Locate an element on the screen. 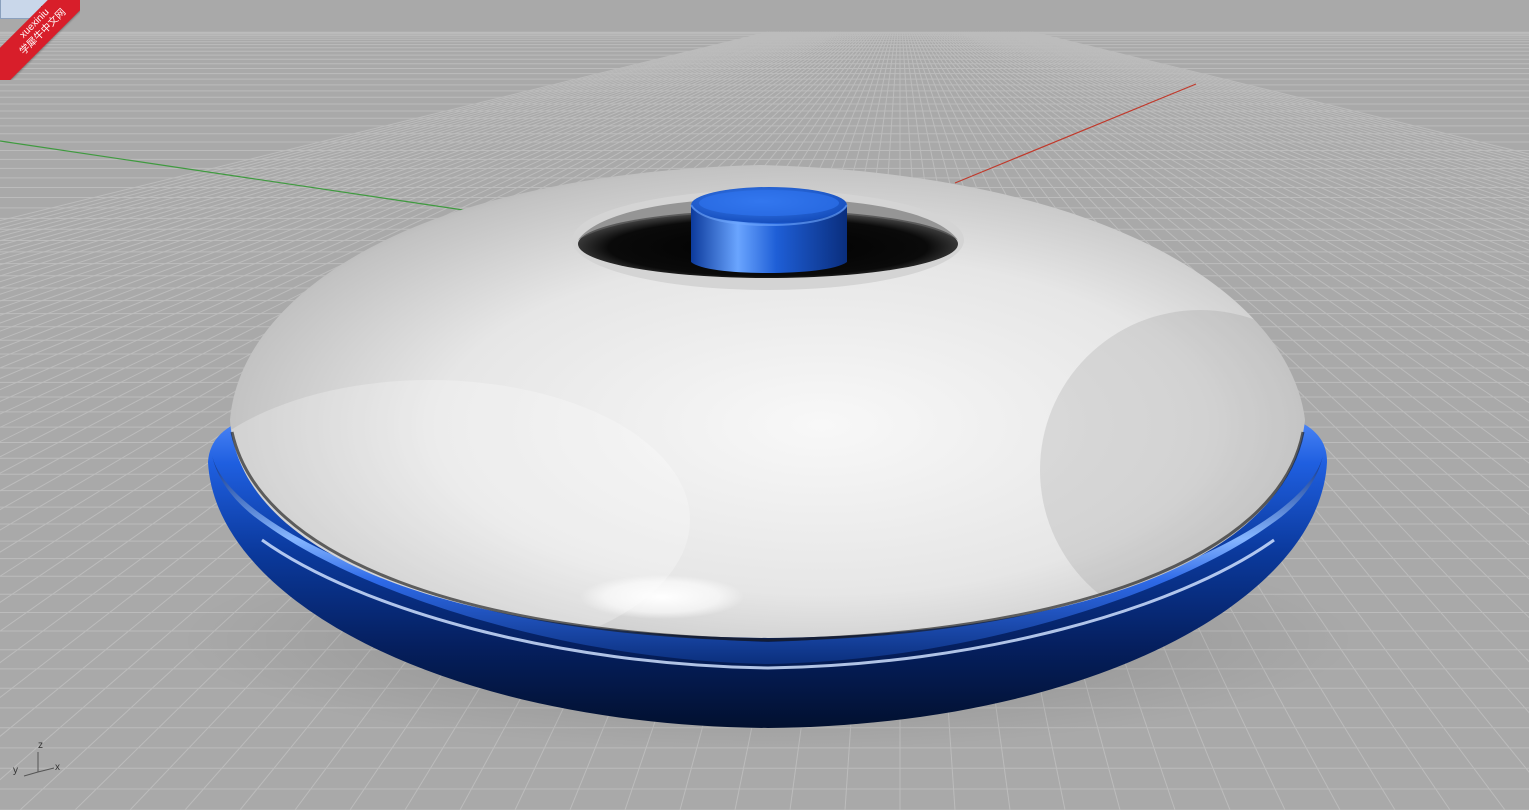  dome-specular-highlight is located at coordinates (662, 597).